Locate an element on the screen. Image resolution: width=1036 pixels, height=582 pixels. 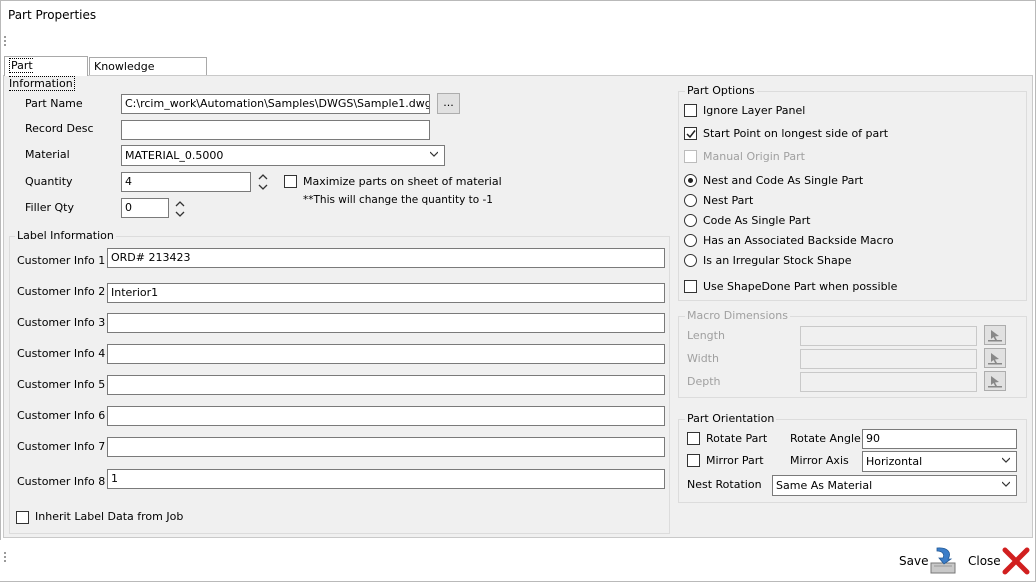
quantity-spinner-icon is located at coordinates (263, 182).